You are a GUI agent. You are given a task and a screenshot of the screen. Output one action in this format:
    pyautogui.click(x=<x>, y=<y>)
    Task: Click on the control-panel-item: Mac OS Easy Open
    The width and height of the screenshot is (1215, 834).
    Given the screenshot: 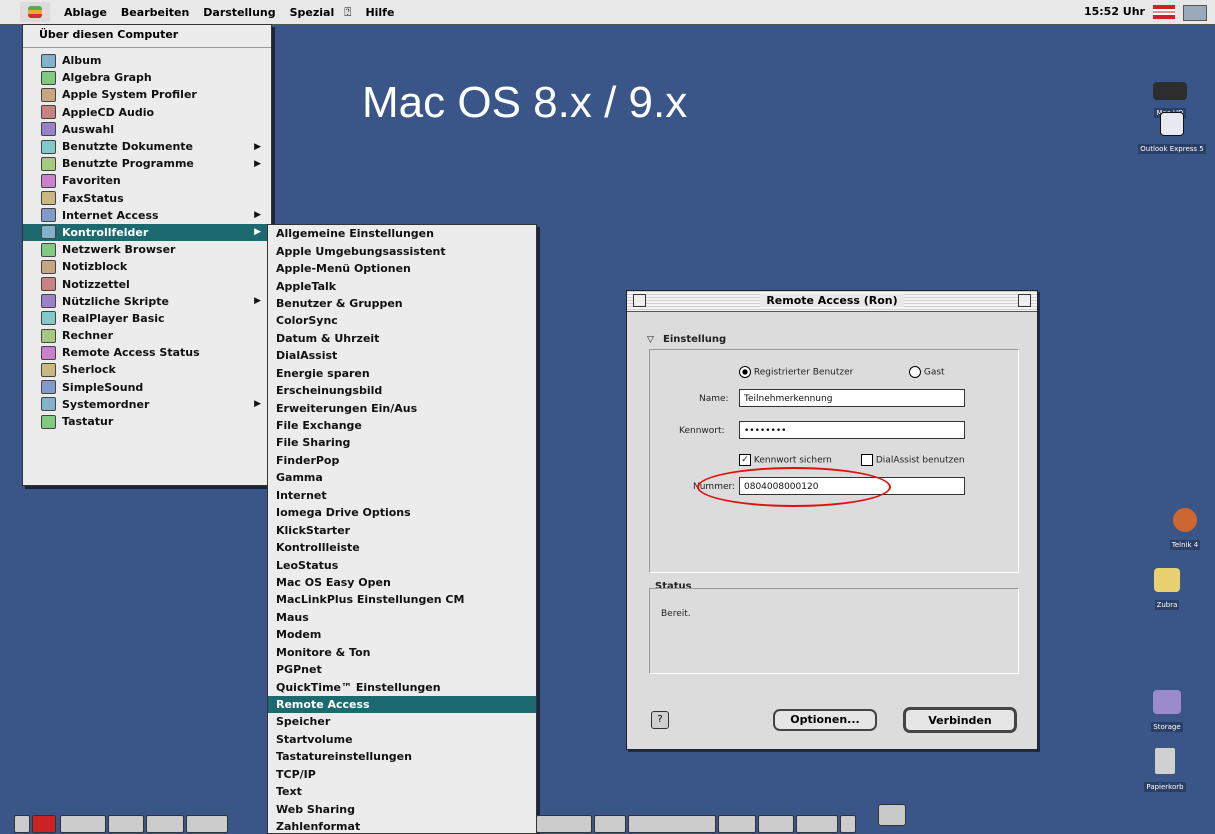 What is the action you would take?
    pyautogui.click(x=402, y=582)
    